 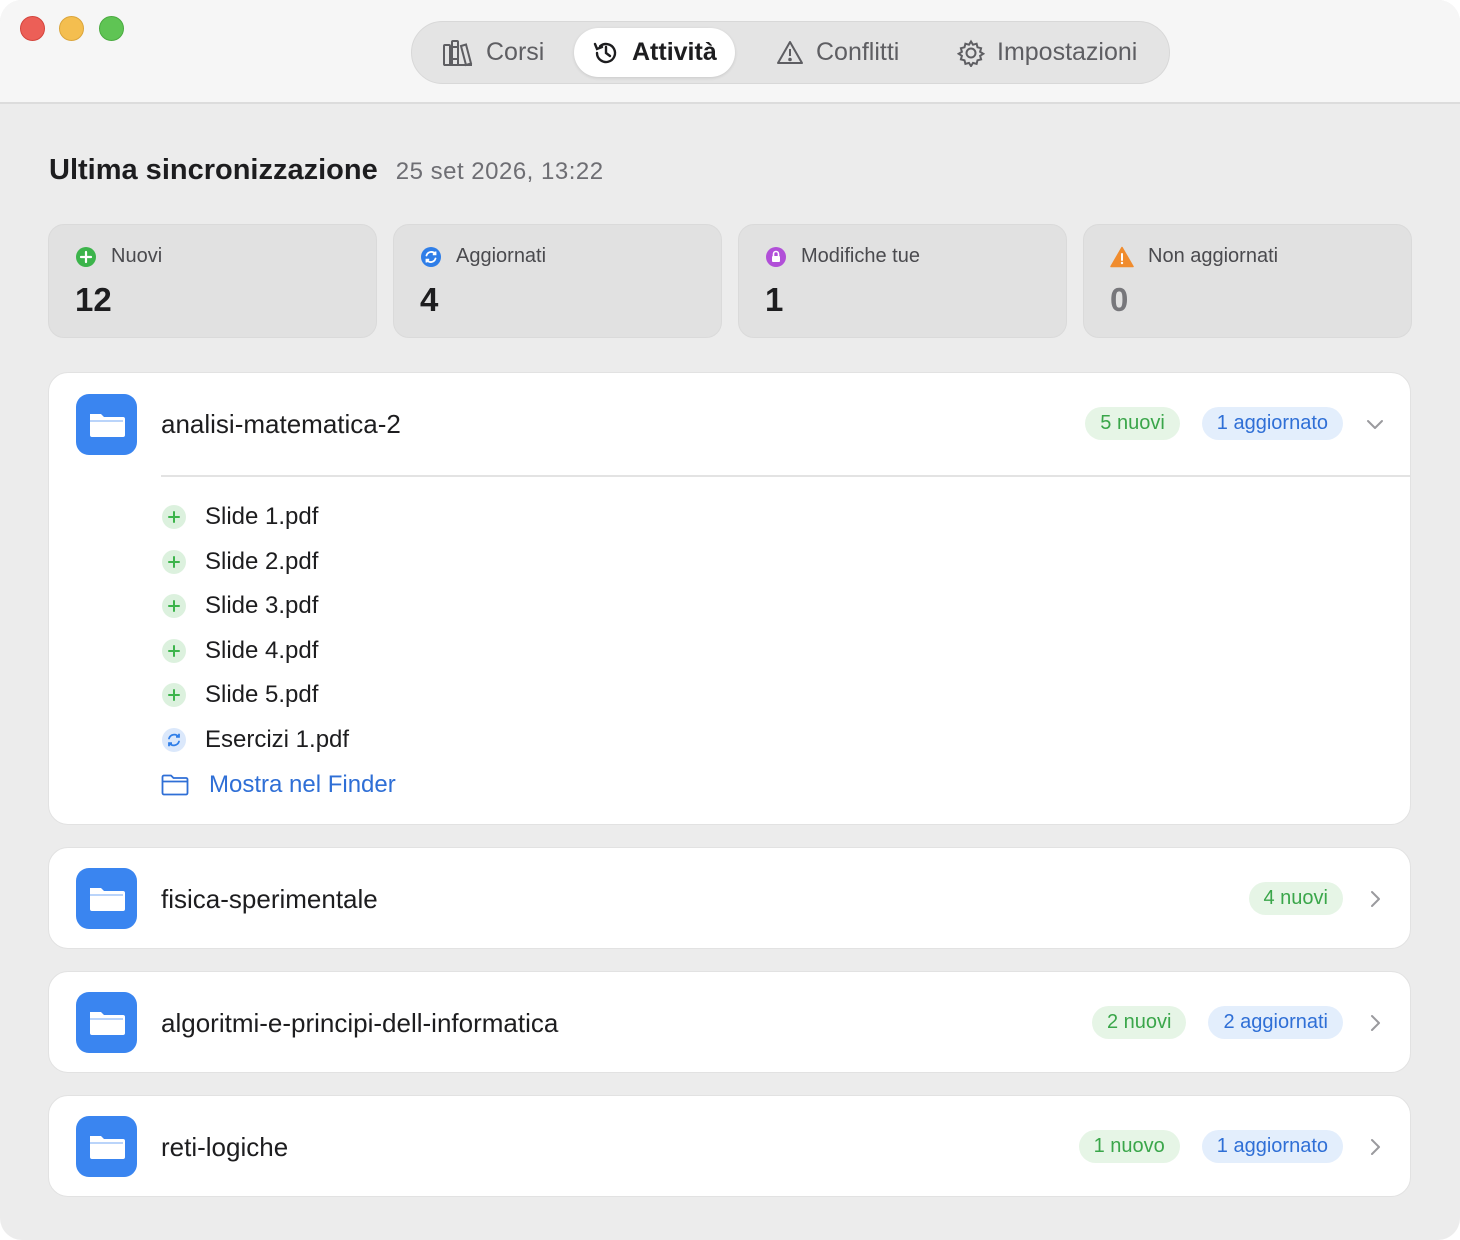 What do you see at coordinates (1132, 423) in the screenshot?
I see `new-count-badge: 5 nuovi` at bounding box center [1132, 423].